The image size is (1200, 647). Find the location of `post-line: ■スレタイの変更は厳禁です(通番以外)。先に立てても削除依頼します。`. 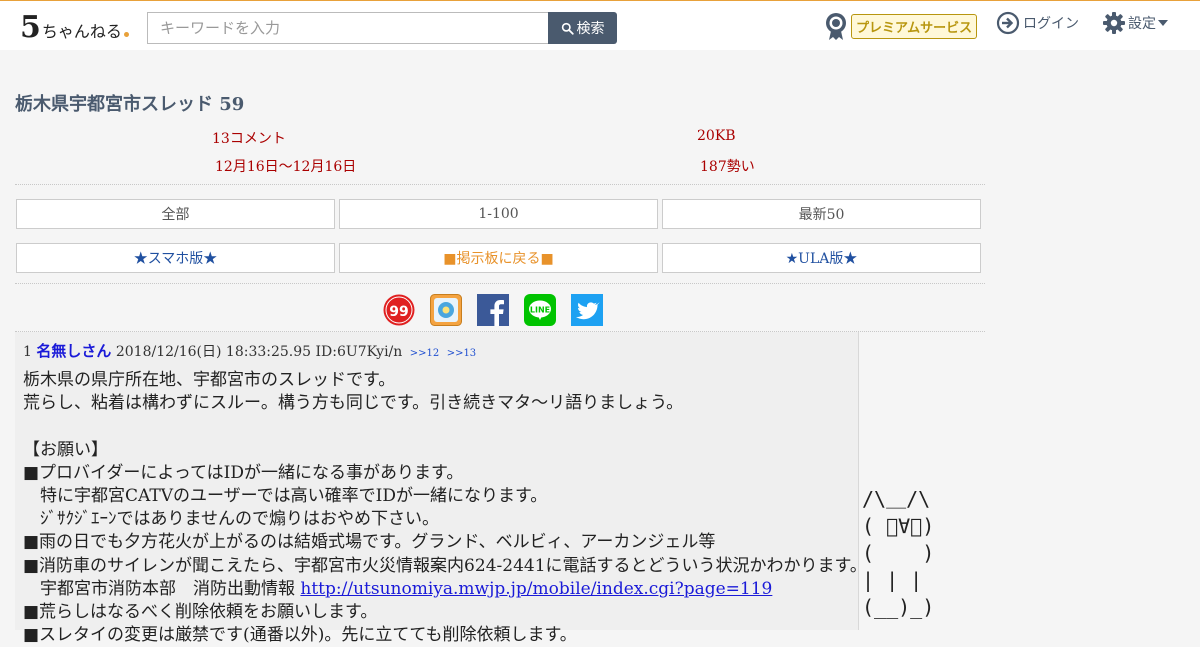

post-line: ■スレタイの変更は厳禁です(通番以外)。先に立てても削除依頼します。 is located at coordinates (300, 635).